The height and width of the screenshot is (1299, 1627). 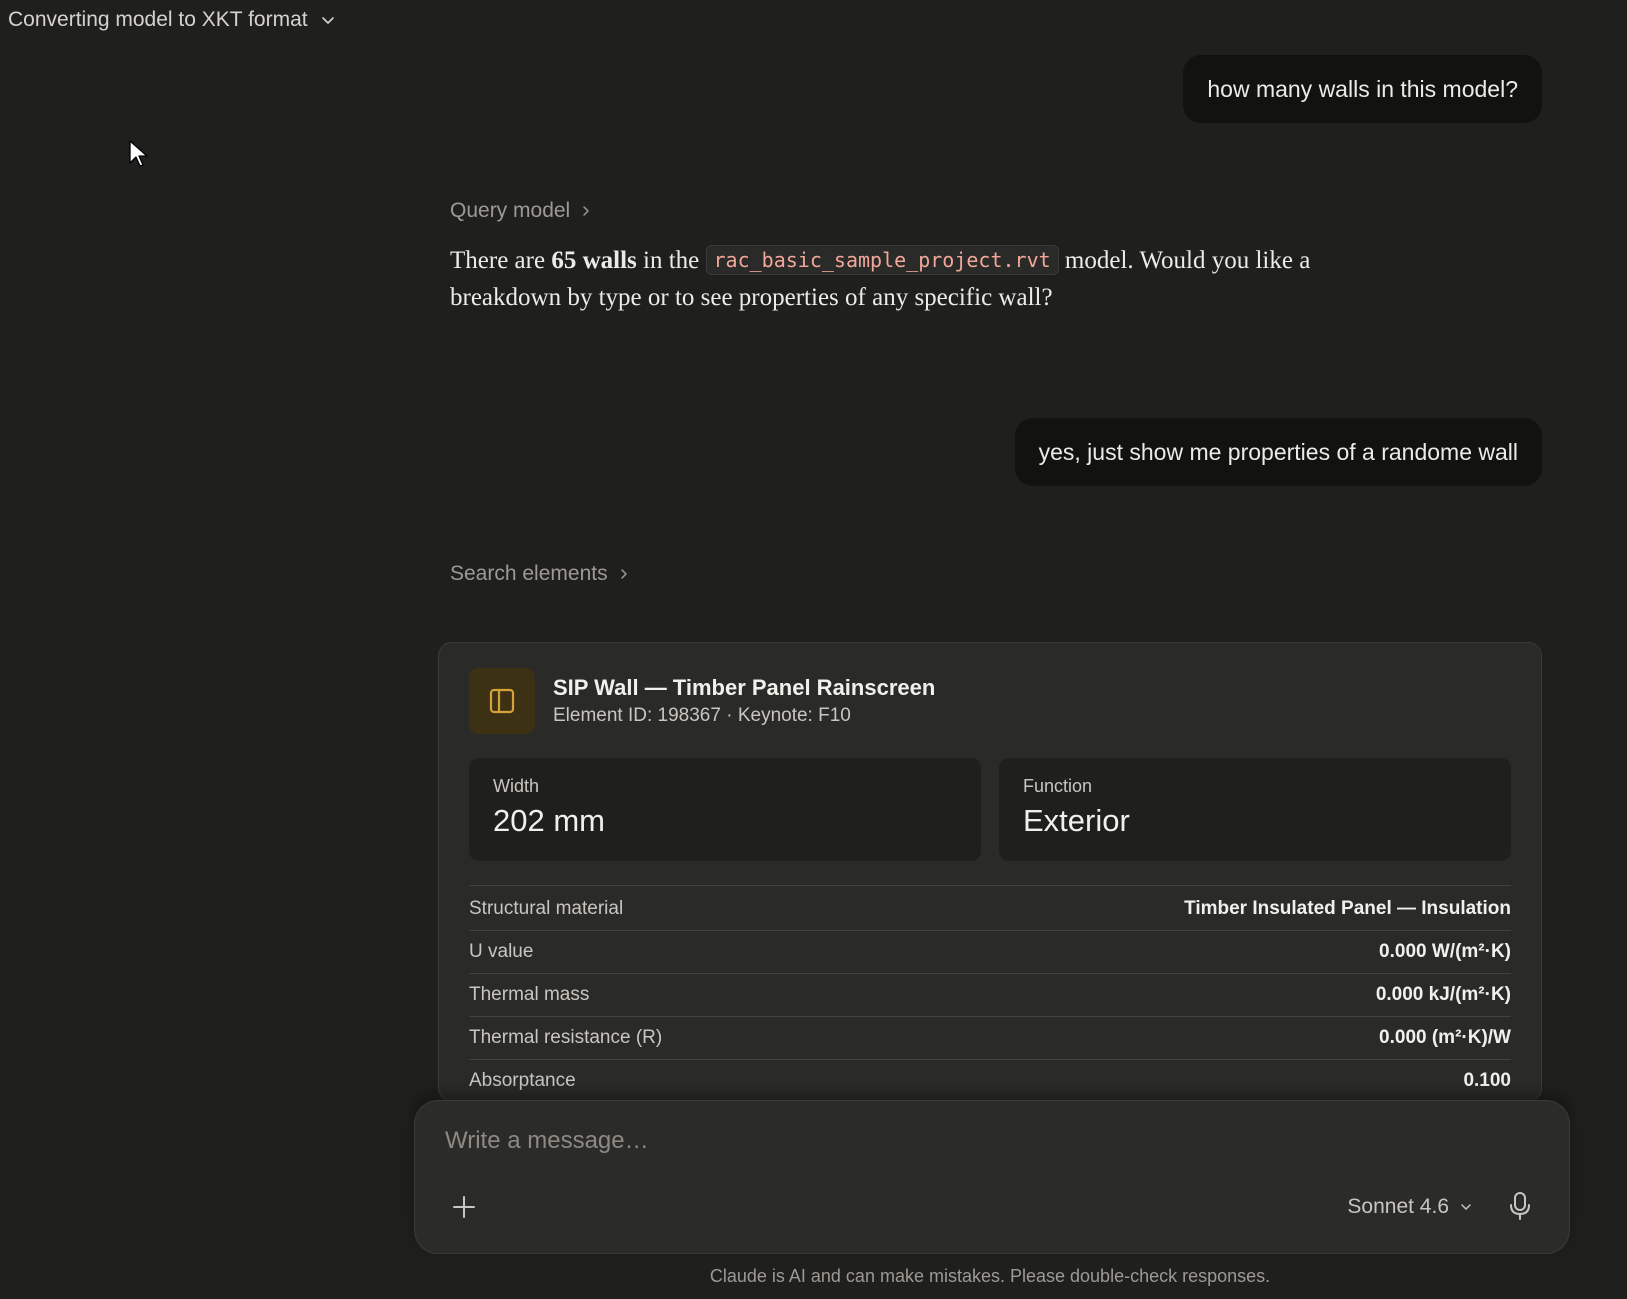 What do you see at coordinates (1398, 1206) in the screenshot?
I see `model-selector-label: Sonnet 4.6` at bounding box center [1398, 1206].